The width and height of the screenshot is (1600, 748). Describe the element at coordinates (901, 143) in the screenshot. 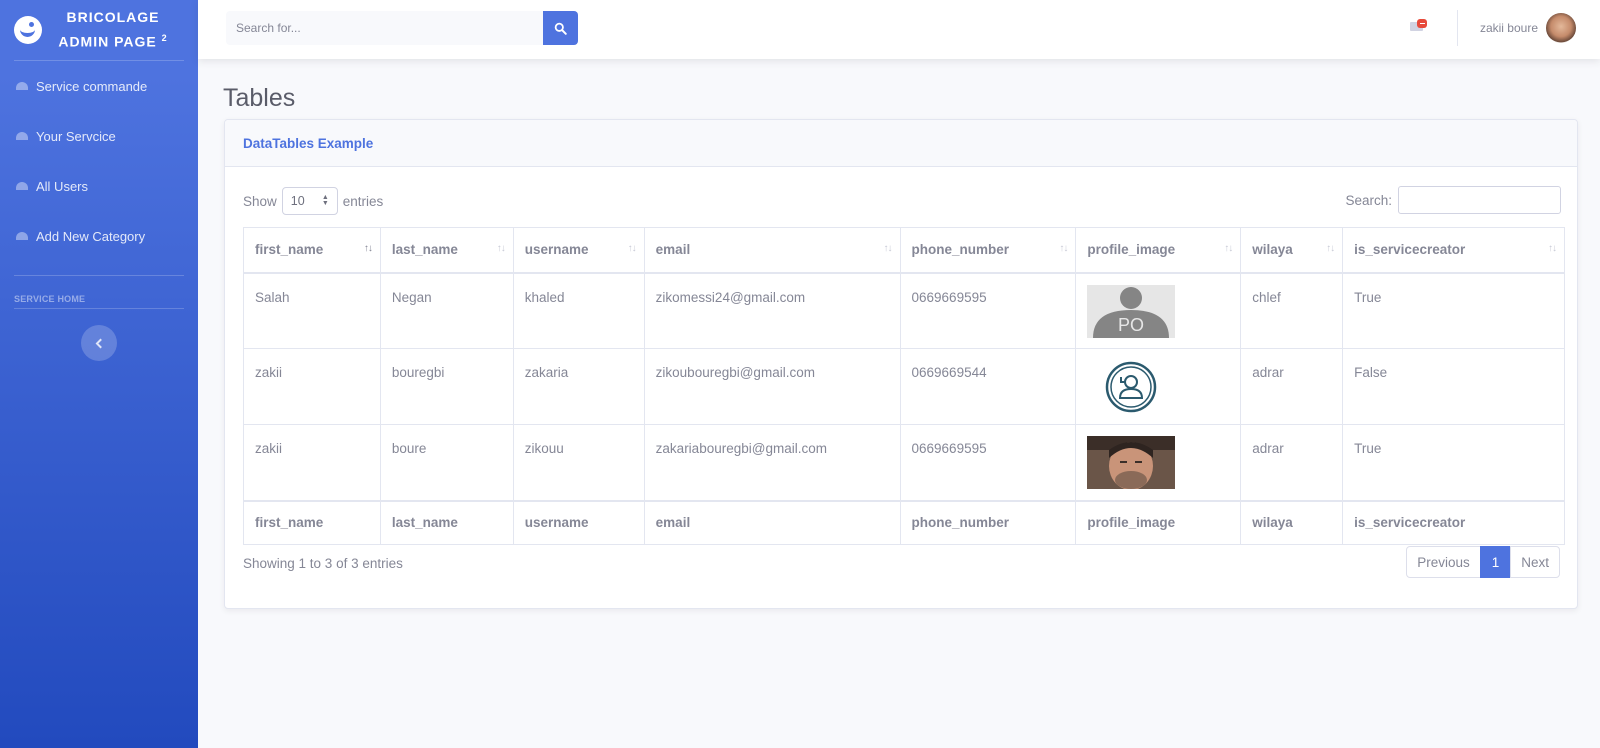

I see `card-title: DataTables Example` at that location.